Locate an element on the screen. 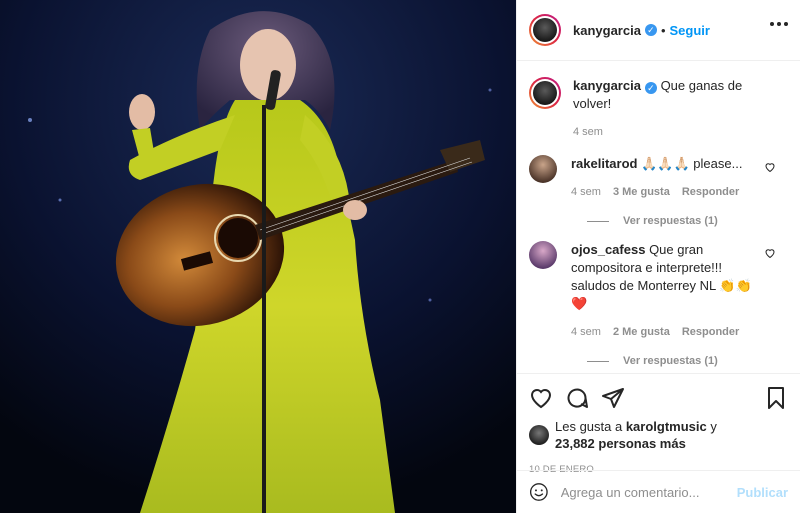  publish-button: Publicar is located at coordinates (762, 492).